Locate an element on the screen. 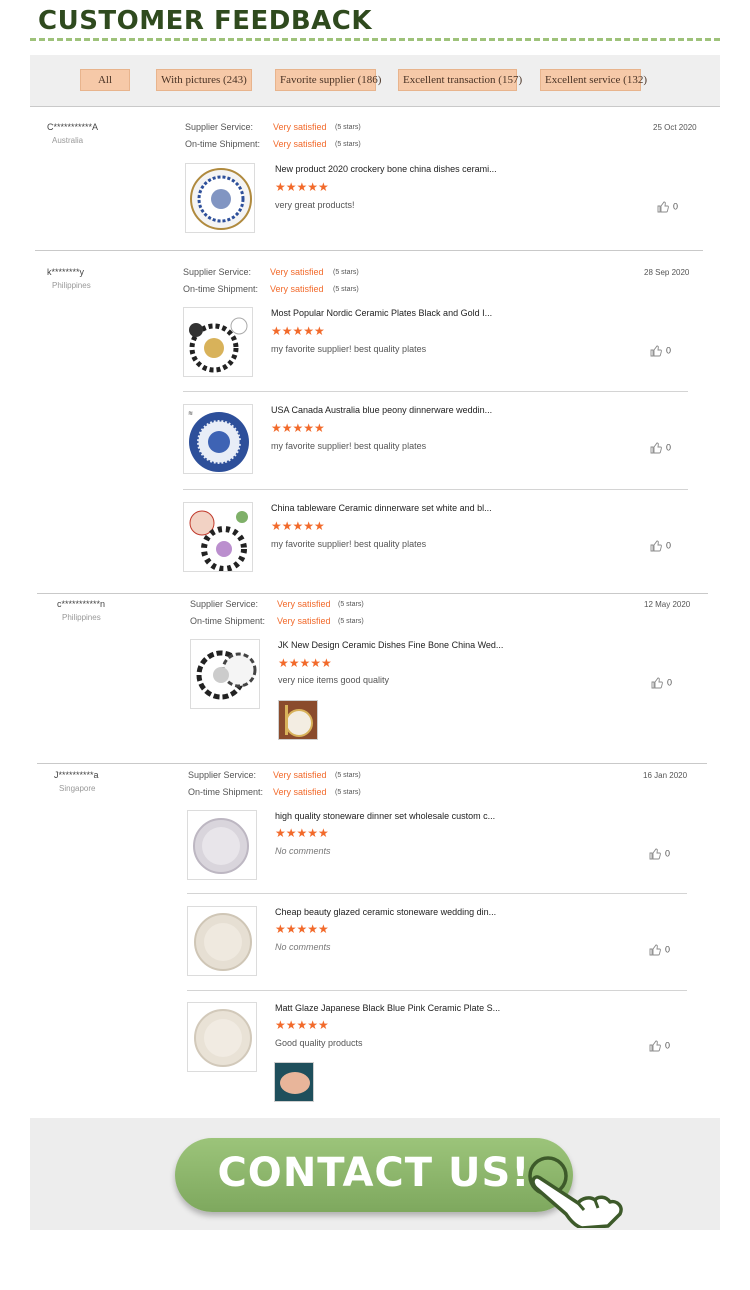 The image size is (750, 1290). review-date: 28 Sep 2020 is located at coordinates (667, 272).